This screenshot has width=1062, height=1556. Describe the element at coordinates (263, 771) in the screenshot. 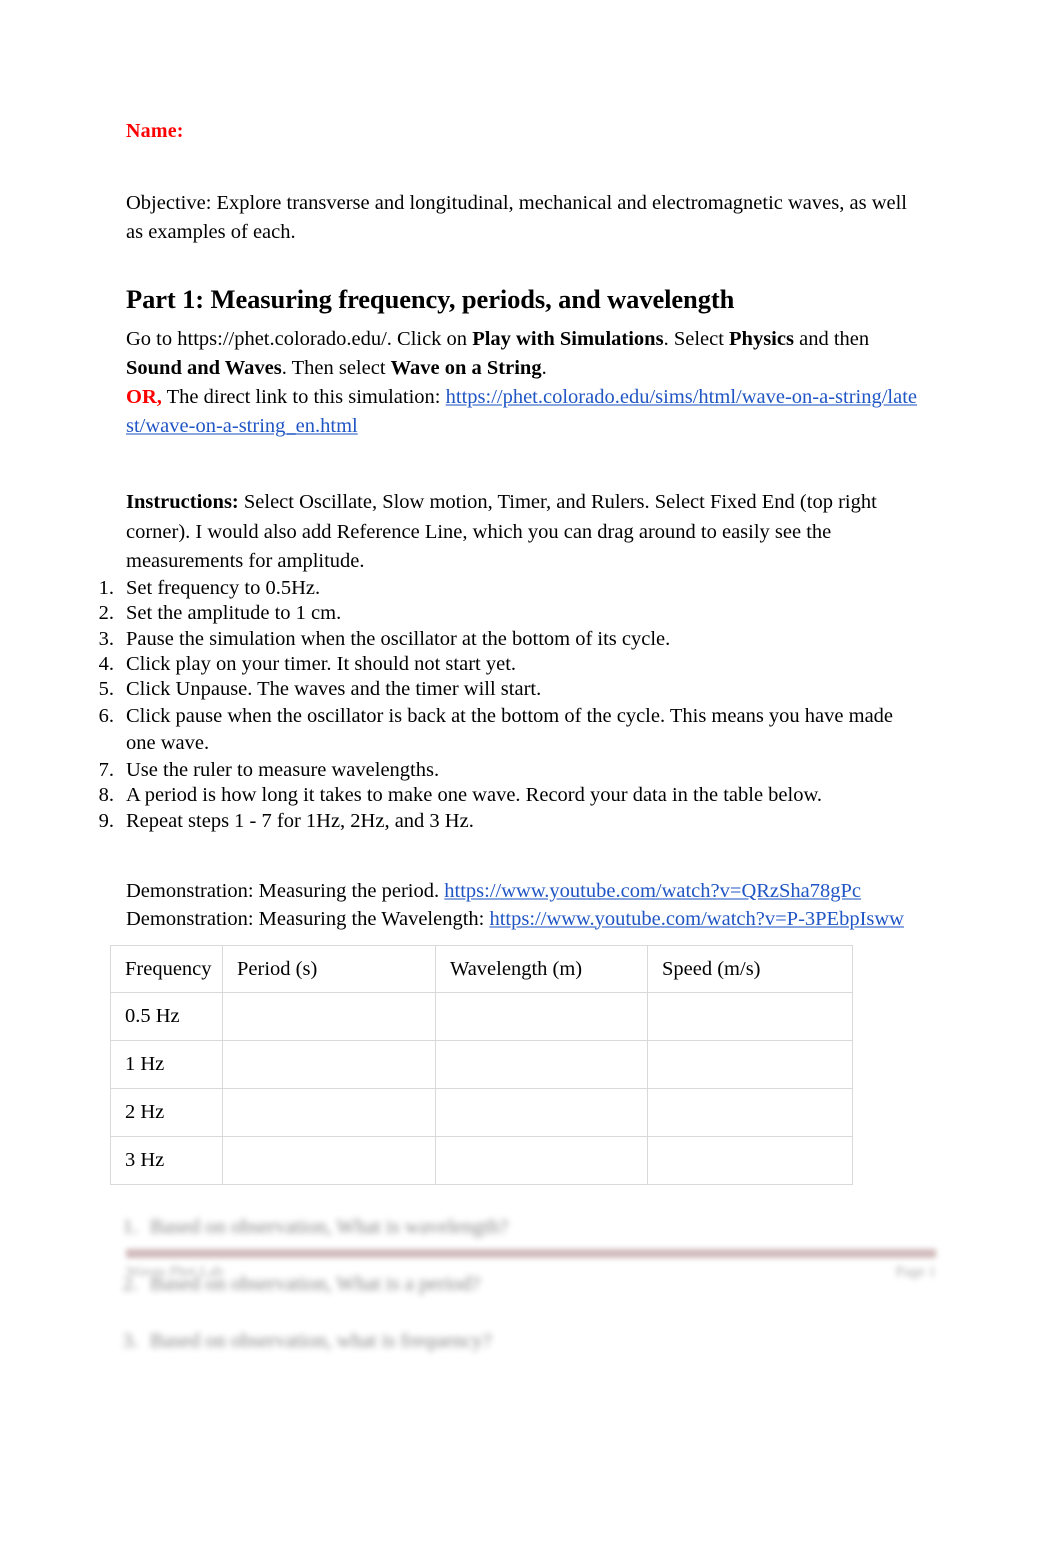

I see `list-item: Use the ruler to measure wavelengths.` at that location.